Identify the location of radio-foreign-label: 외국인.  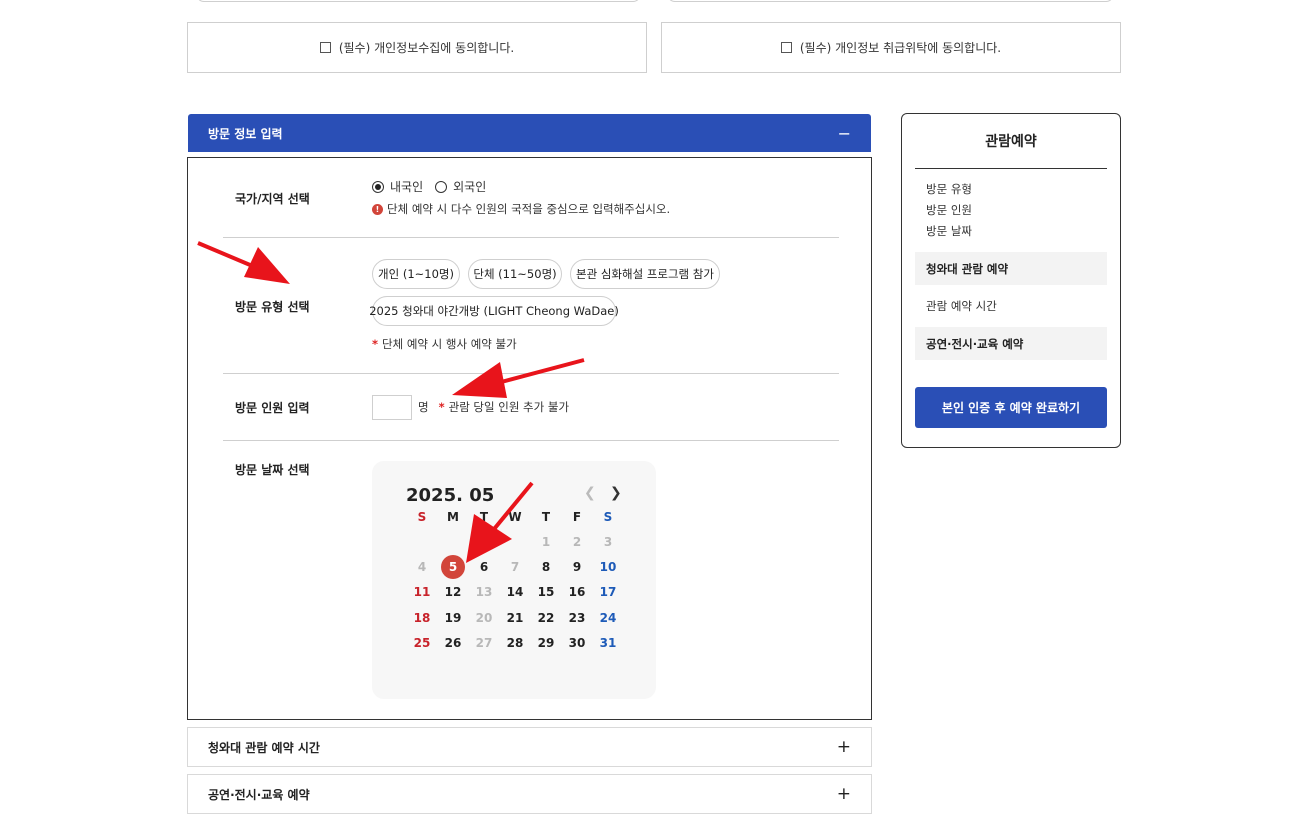
(470, 187).